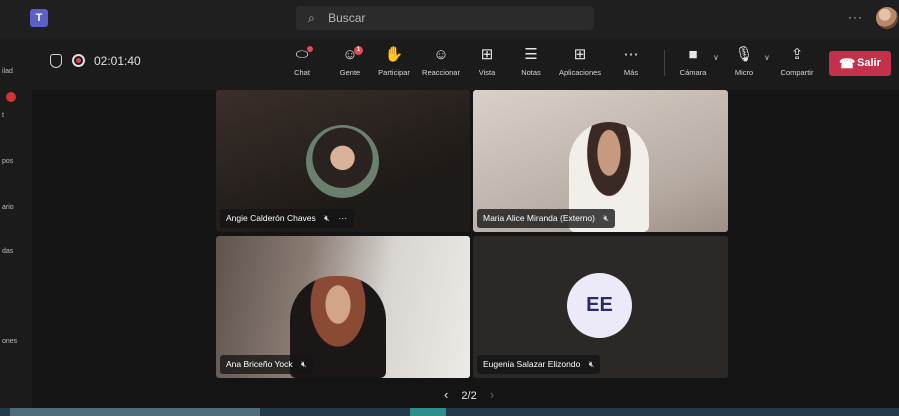  Describe the element at coordinates (350, 72) in the screenshot. I see `people-label: Gente` at that location.